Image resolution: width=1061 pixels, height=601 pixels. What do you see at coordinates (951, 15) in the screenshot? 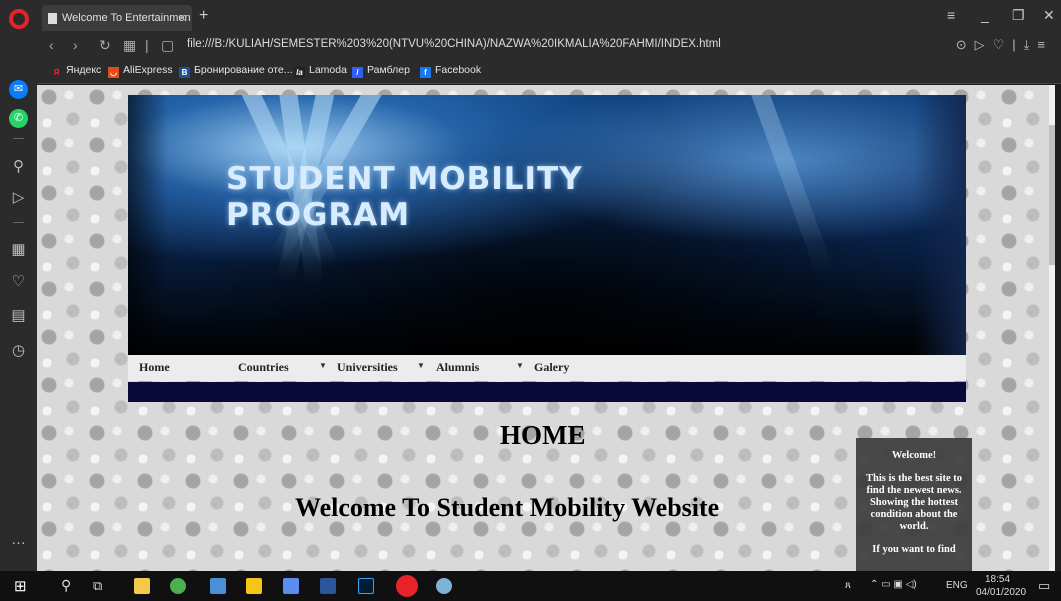
I see `menu-icon: ≡` at bounding box center [951, 15].